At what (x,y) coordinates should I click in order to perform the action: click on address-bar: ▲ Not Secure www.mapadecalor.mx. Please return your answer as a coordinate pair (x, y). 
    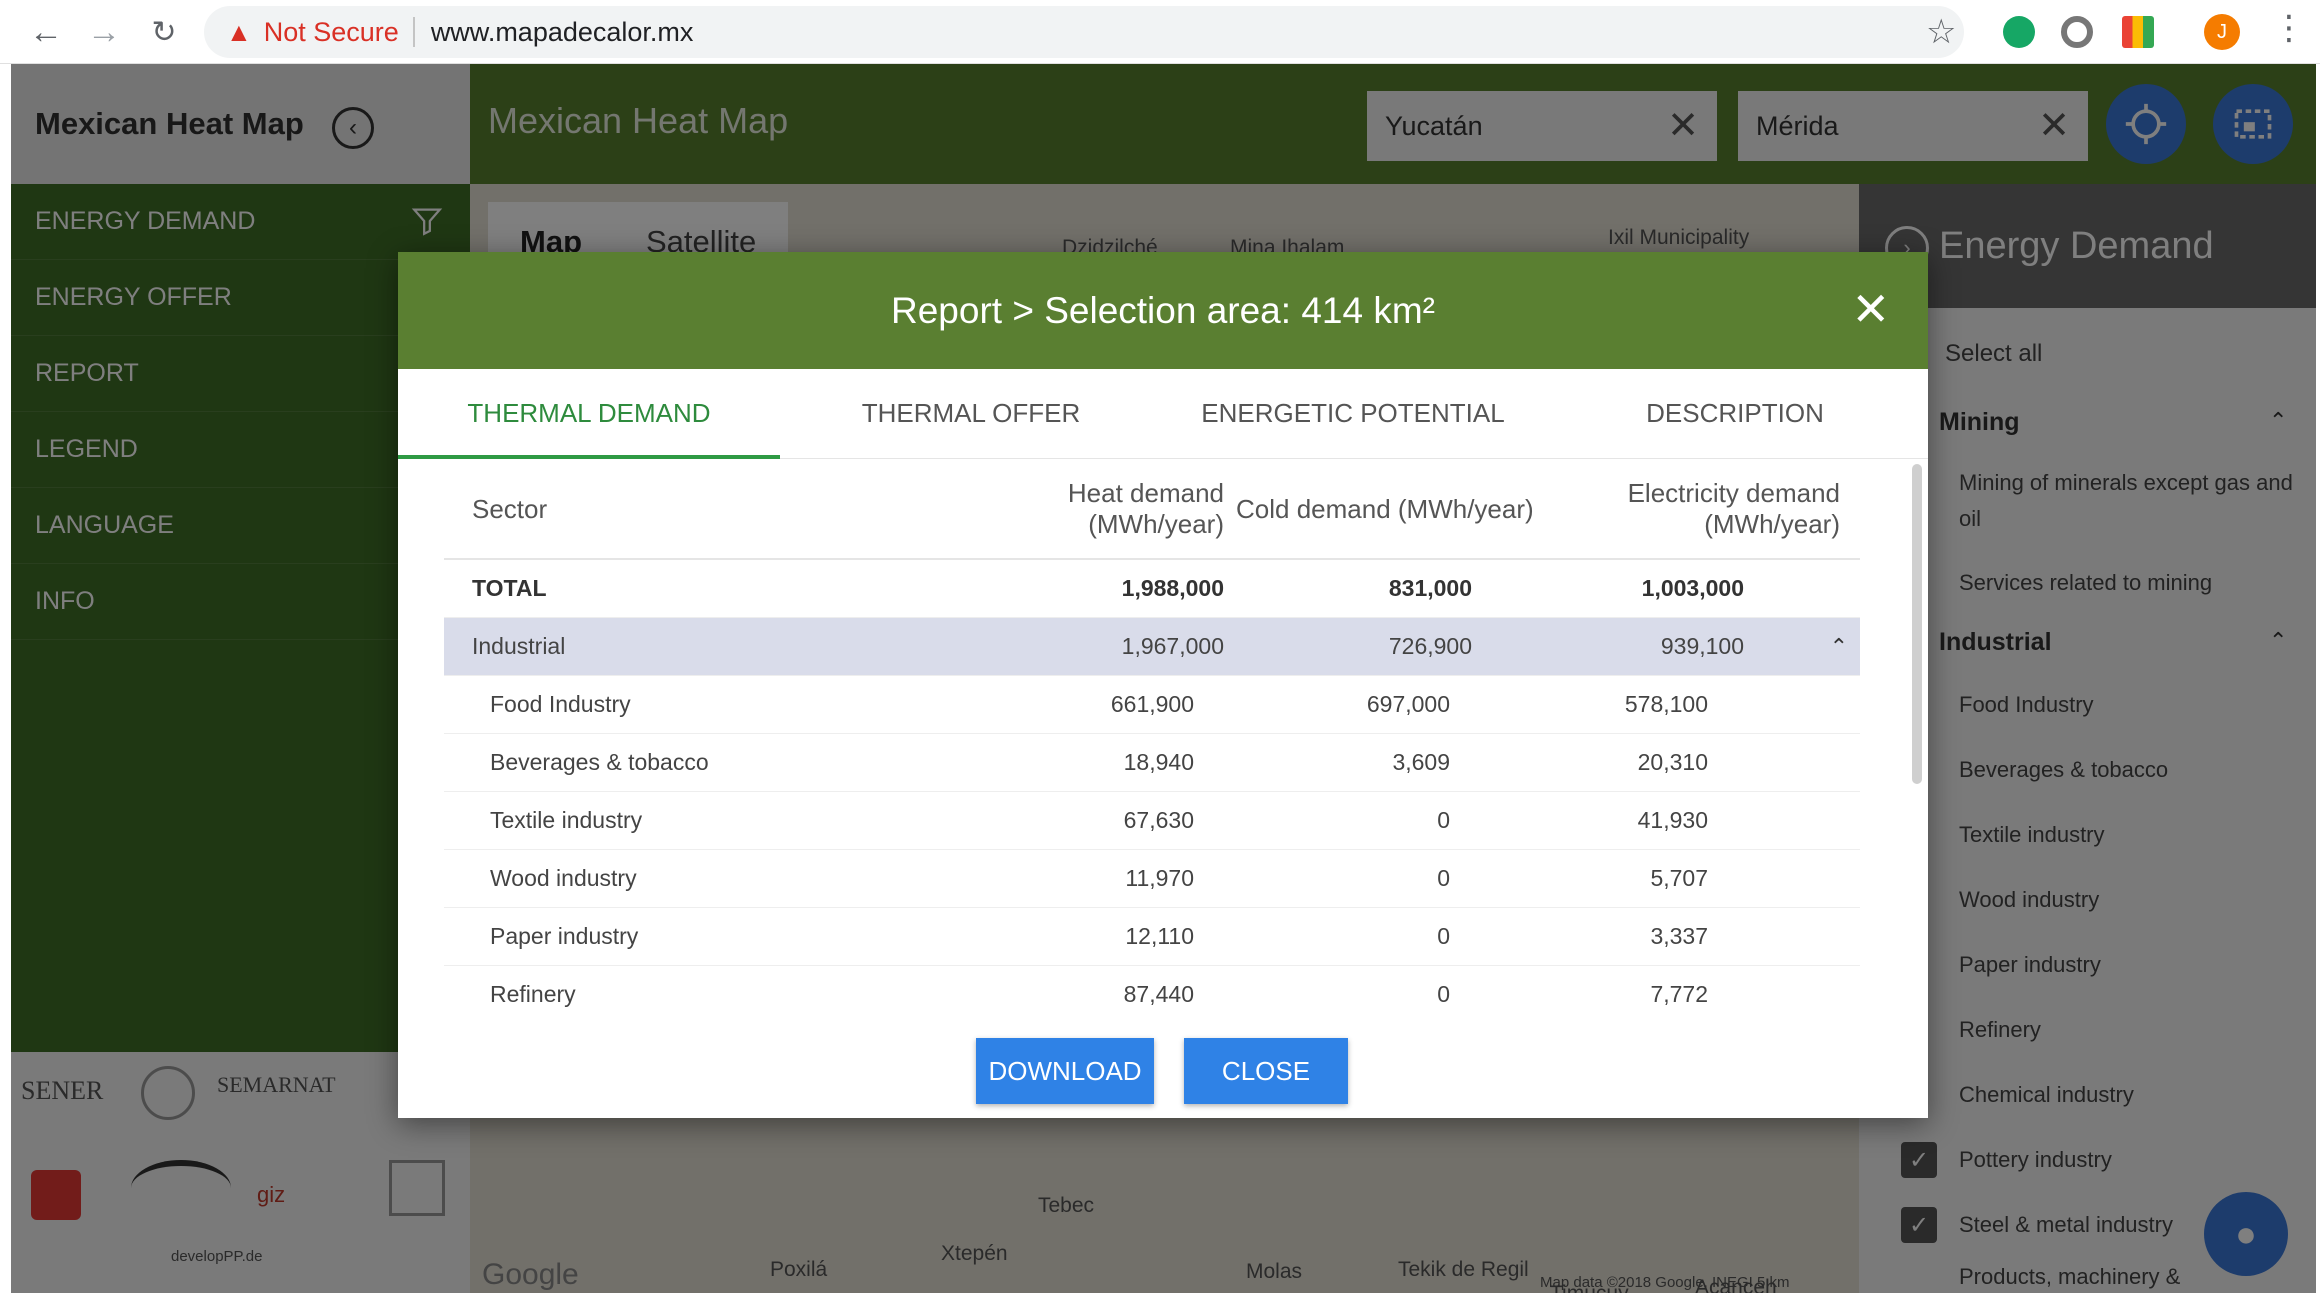
    Looking at the image, I should click on (1084, 32).